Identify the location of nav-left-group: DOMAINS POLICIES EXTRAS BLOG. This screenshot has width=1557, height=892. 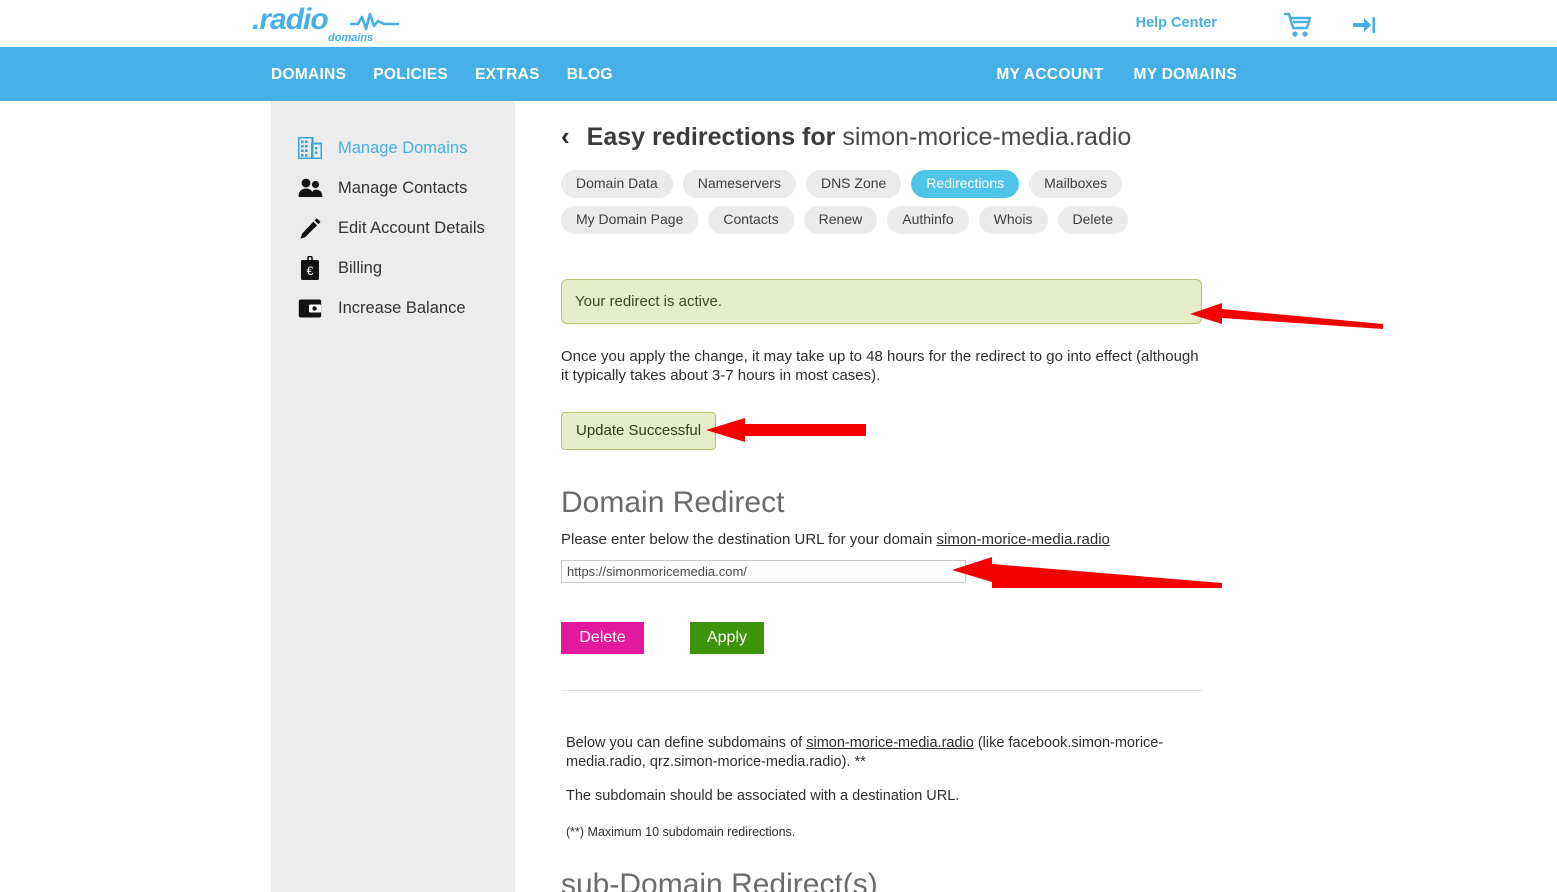
(442, 75).